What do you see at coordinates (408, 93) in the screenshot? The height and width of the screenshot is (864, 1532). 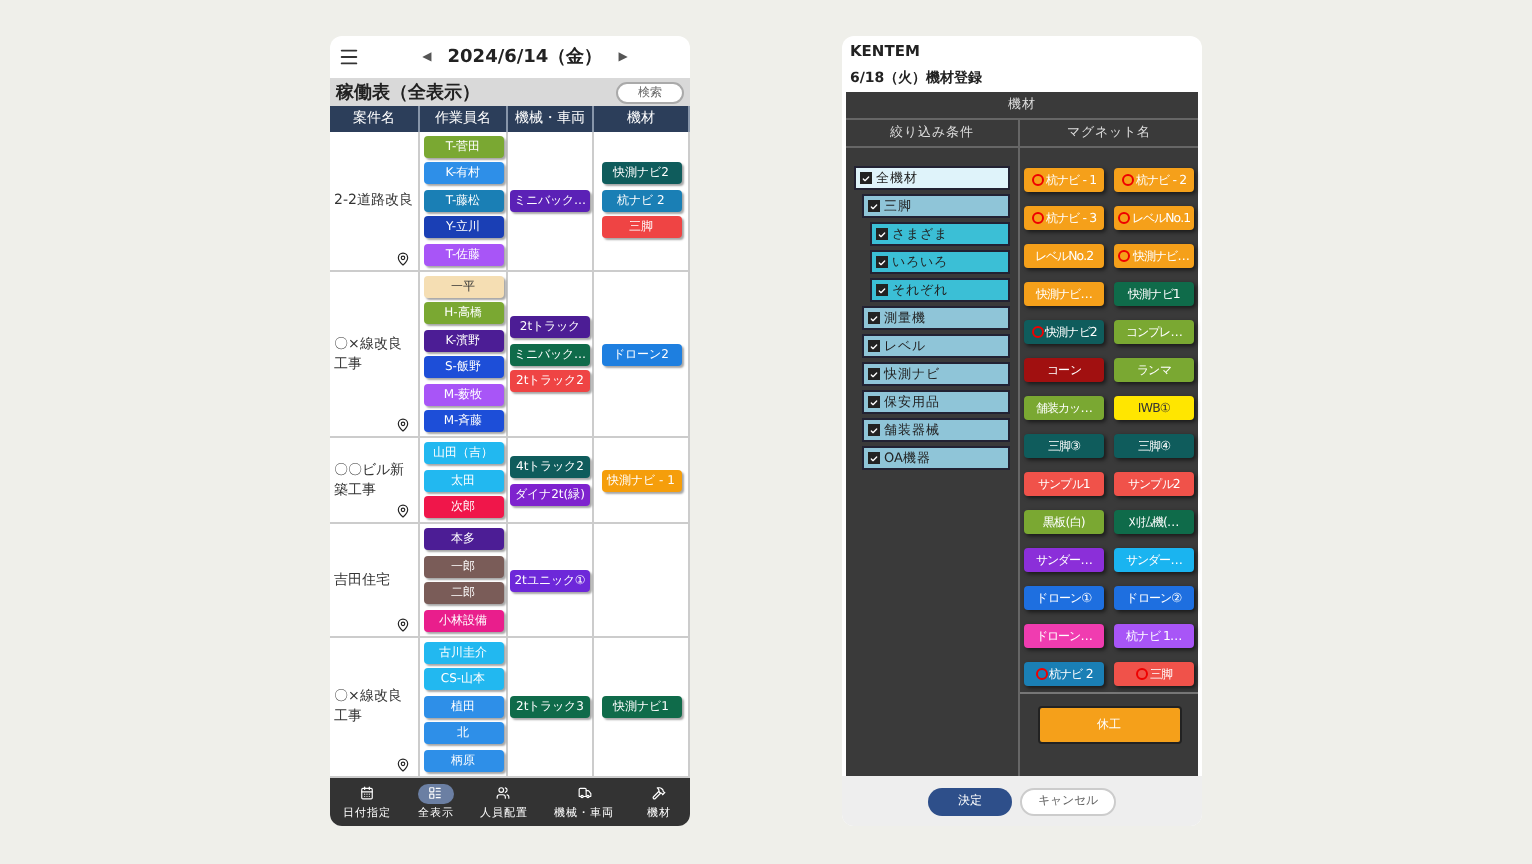 I see `page-title: 稼働表（全表示）` at bounding box center [408, 93].